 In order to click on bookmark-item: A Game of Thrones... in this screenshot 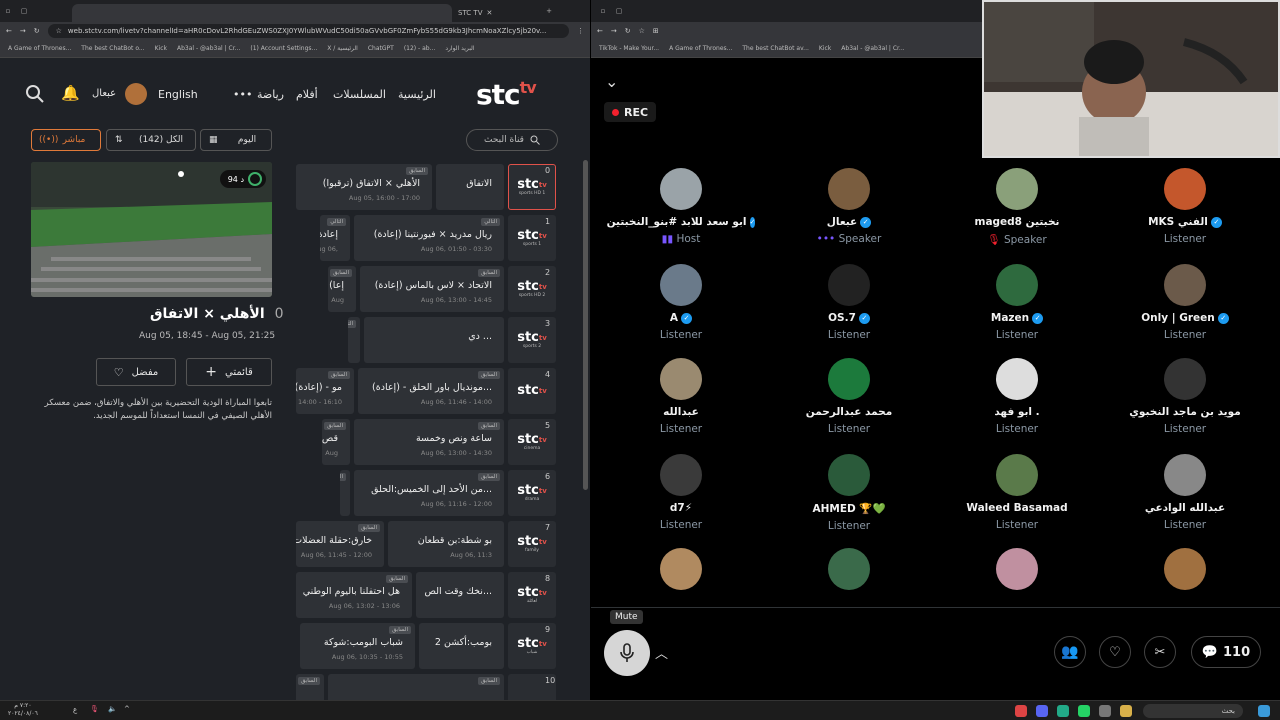, I will do `click(39, 48)`.